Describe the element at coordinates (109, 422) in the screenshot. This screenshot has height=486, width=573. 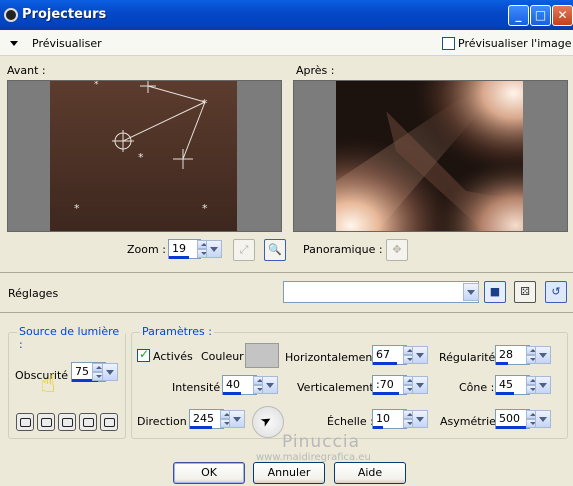
I see `light-mode-5-button` at that location.